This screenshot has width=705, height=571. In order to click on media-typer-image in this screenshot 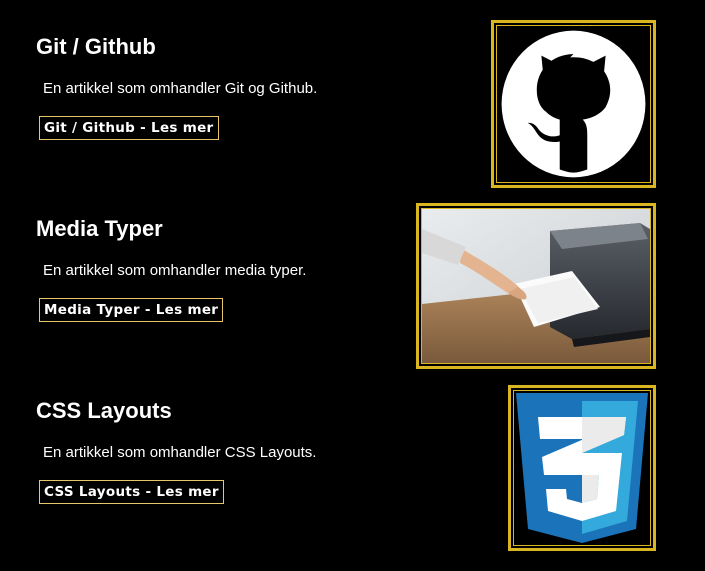, I will do `click(536, 286)`.